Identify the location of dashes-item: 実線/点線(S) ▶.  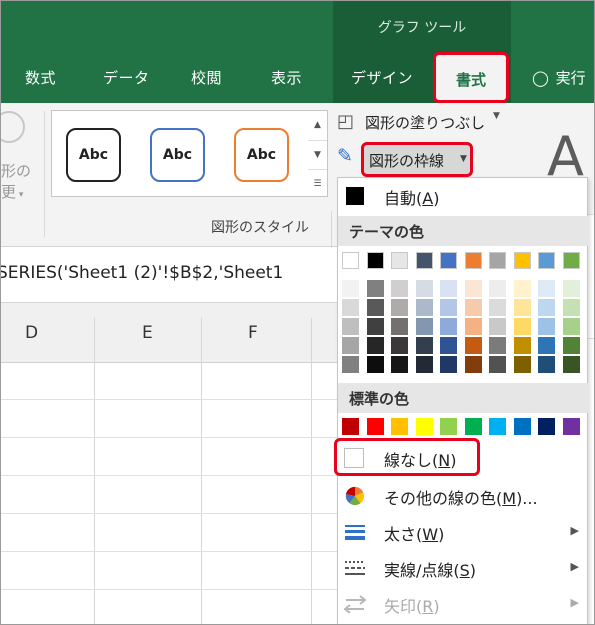
(463, 568).